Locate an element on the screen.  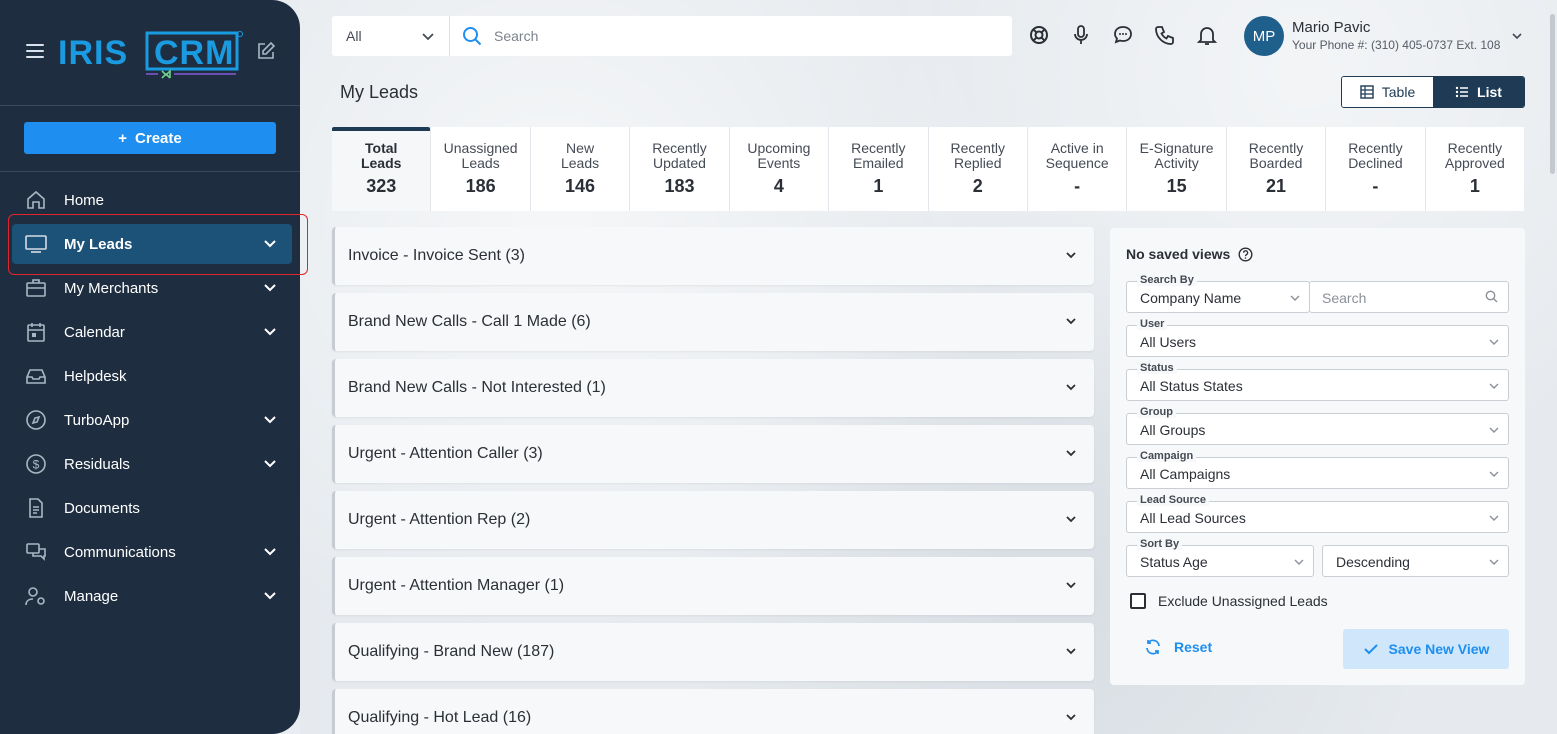
field-value: Status Age is located at coordinates (1174, 562).